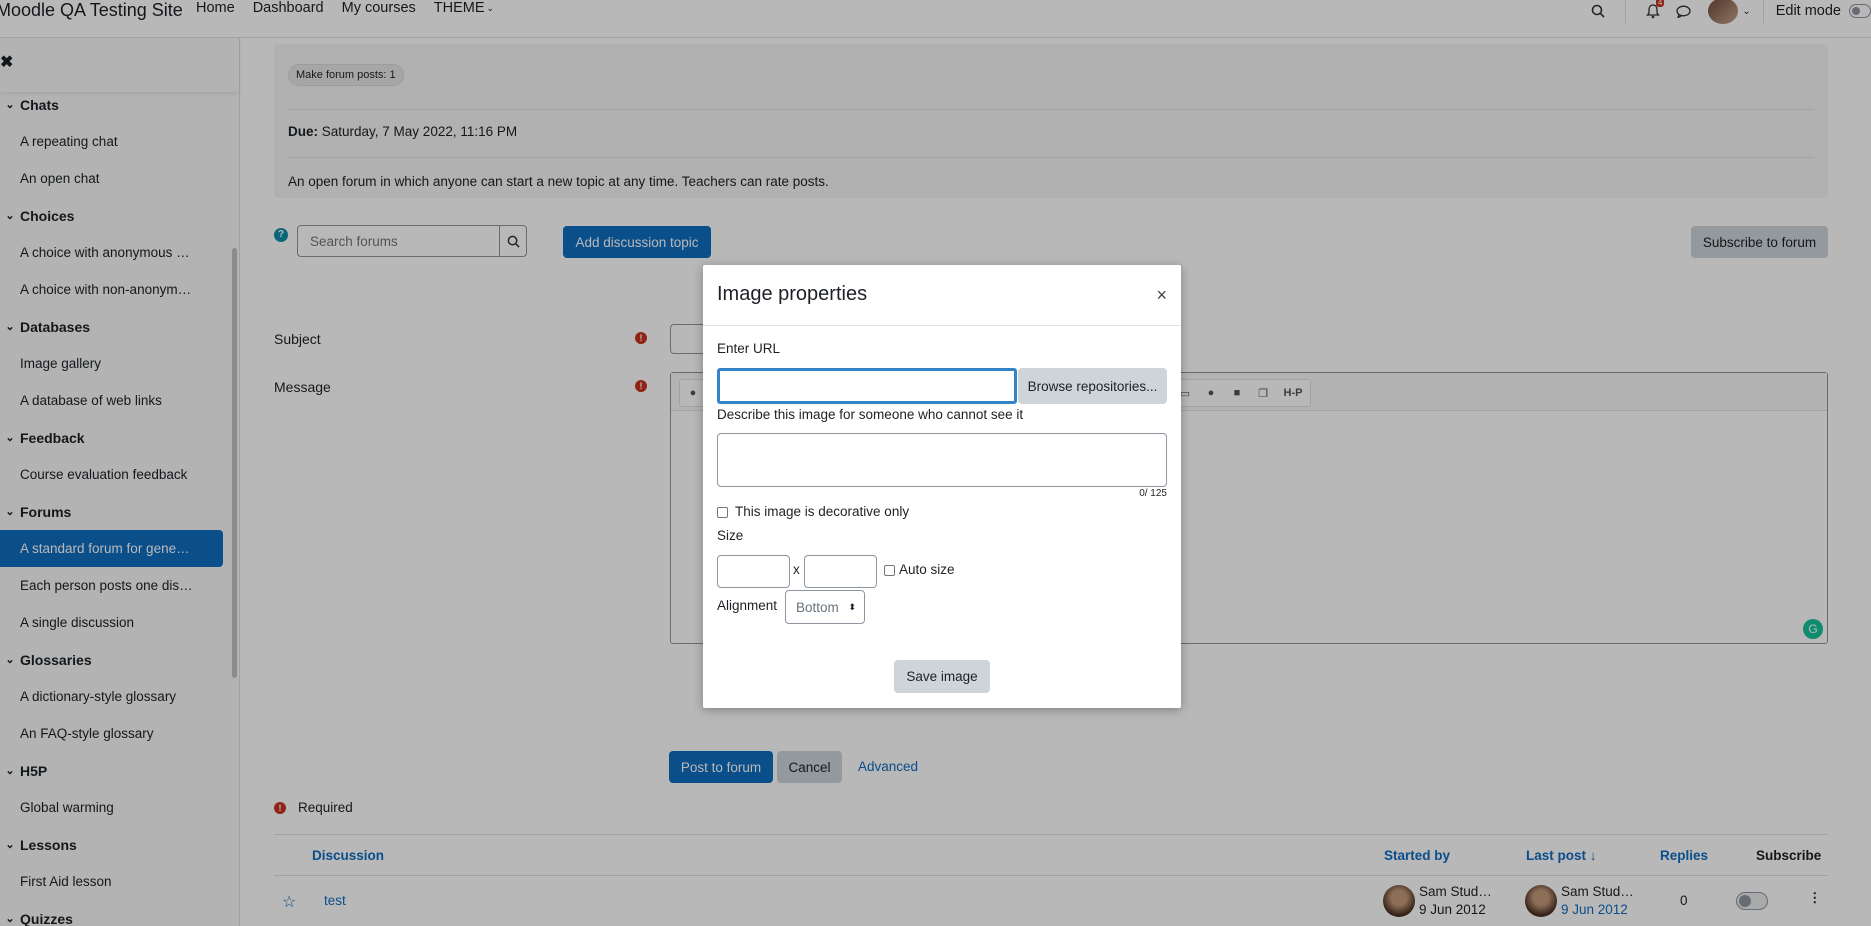  I want to click on alignment-select: Bottom ⬍, so click(825, 607).